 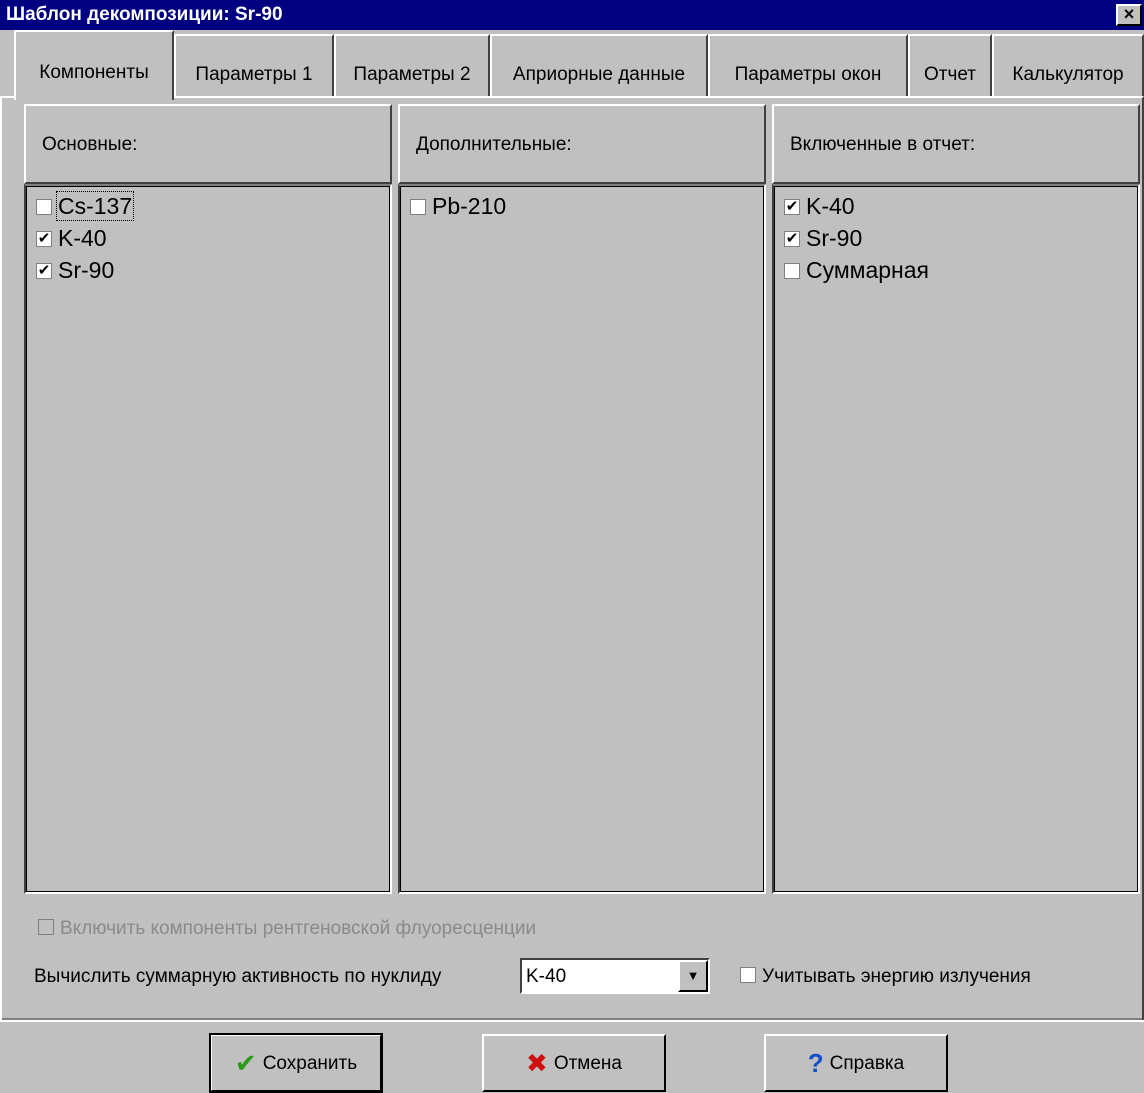 I want to click on cancel-button: ✖ Отмена, so click(x=574, y=1063).